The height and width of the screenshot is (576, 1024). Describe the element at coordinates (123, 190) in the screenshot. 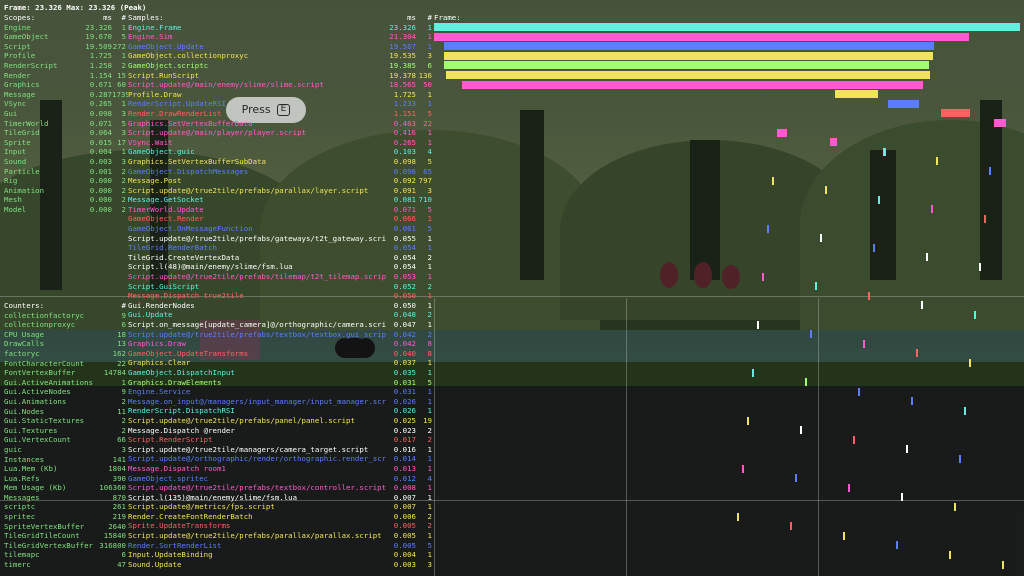

I see `scope-count: 2` at that location.